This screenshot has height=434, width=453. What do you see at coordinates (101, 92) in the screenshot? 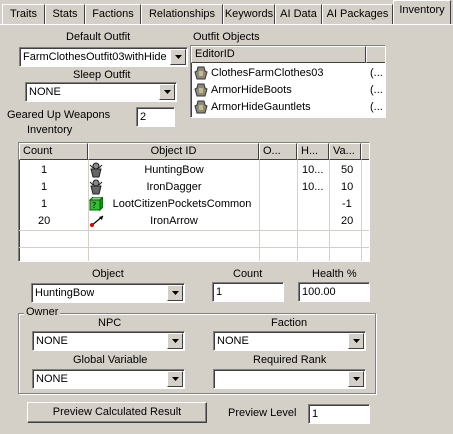
I see `sleep-outfit-dropdown: NONE` at bounding box center [101, 92].